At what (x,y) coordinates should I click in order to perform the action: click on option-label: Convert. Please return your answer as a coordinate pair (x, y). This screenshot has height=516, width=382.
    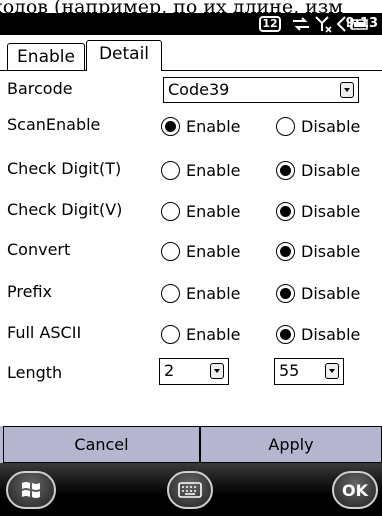
    Looking at the image, I should click on (39, 249).